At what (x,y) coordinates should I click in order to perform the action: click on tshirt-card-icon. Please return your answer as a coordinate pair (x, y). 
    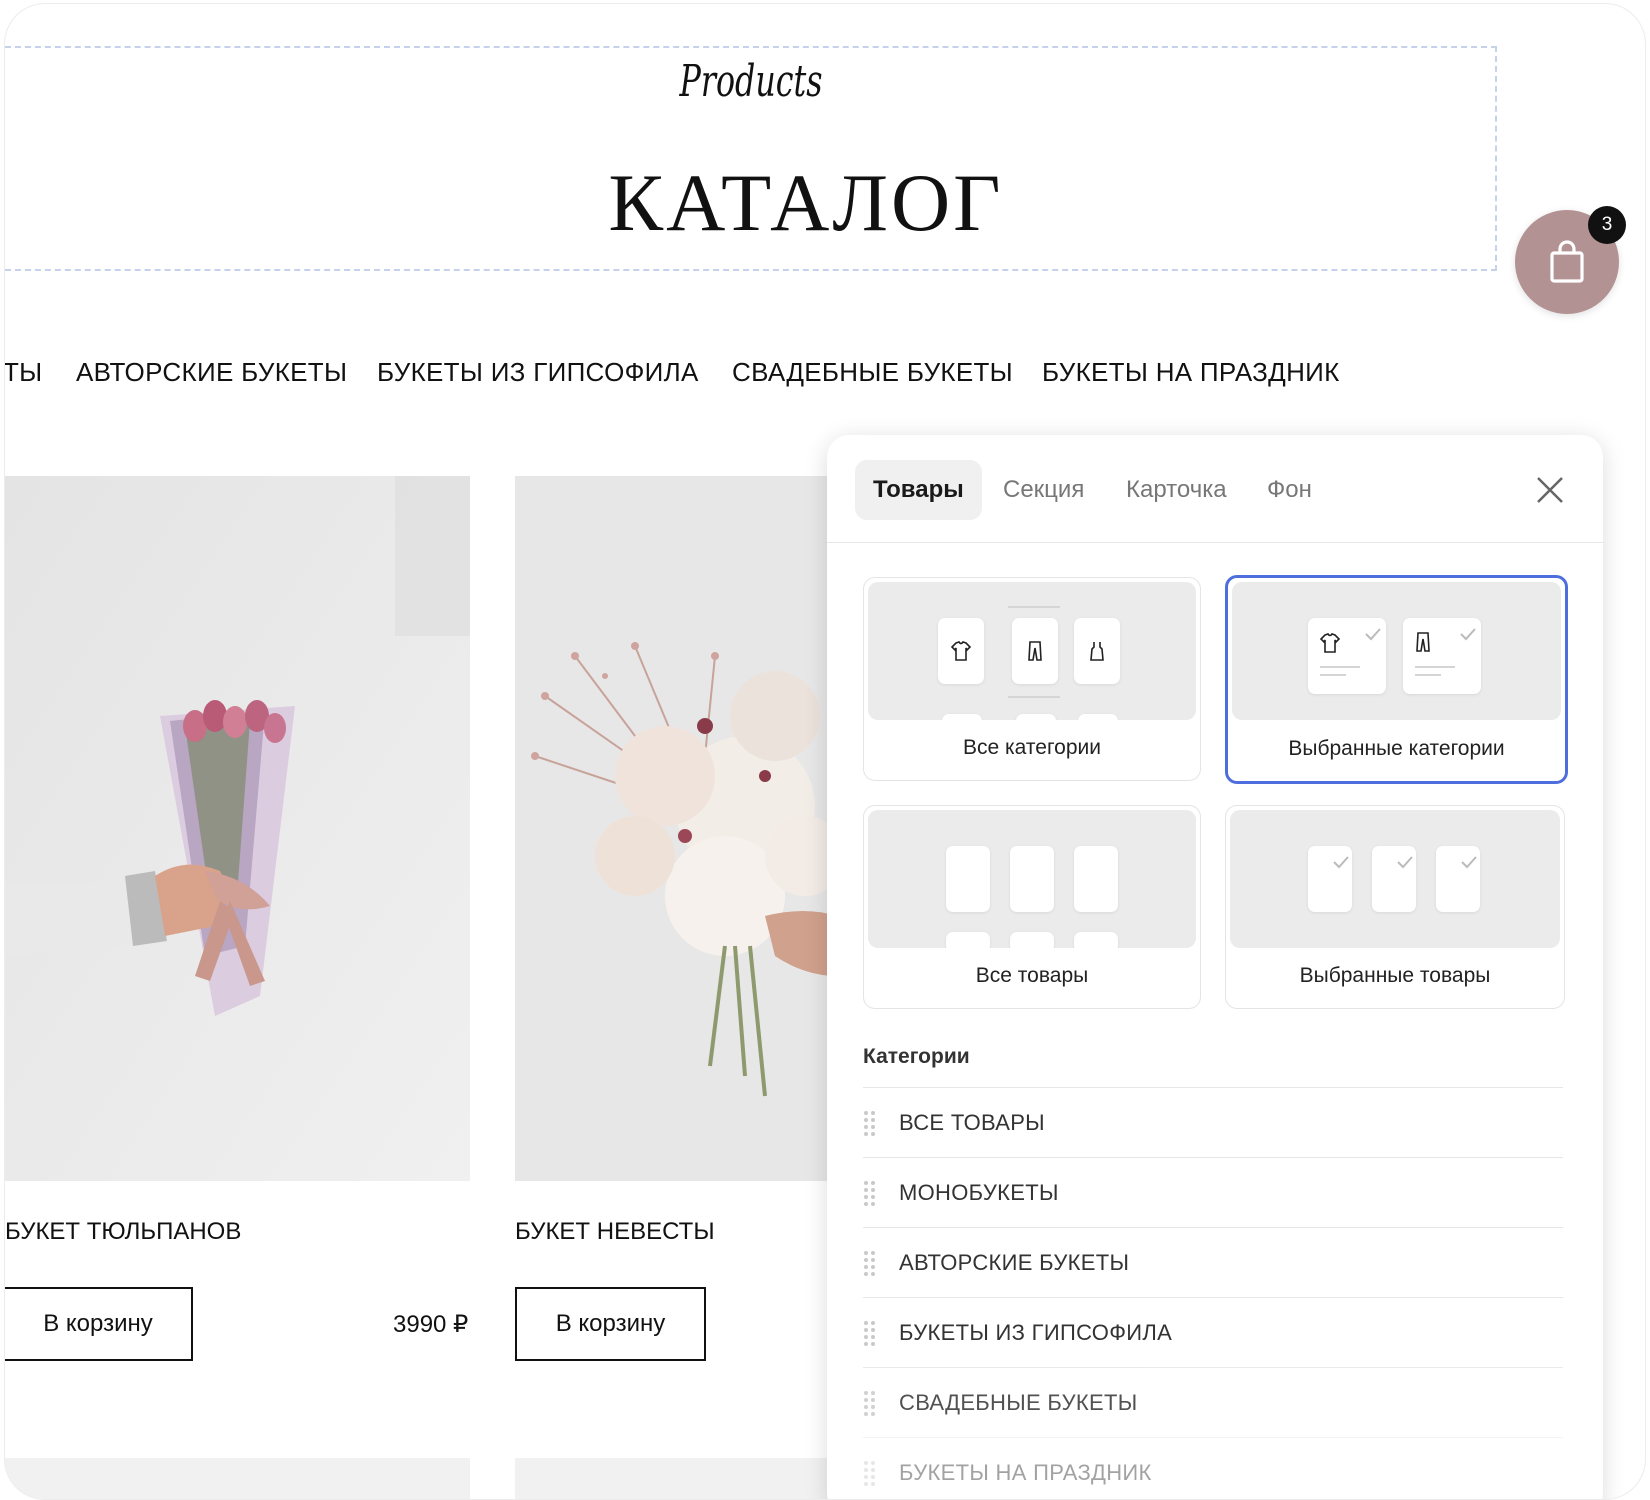
    Looking at the image, I should click on (1347, 656).